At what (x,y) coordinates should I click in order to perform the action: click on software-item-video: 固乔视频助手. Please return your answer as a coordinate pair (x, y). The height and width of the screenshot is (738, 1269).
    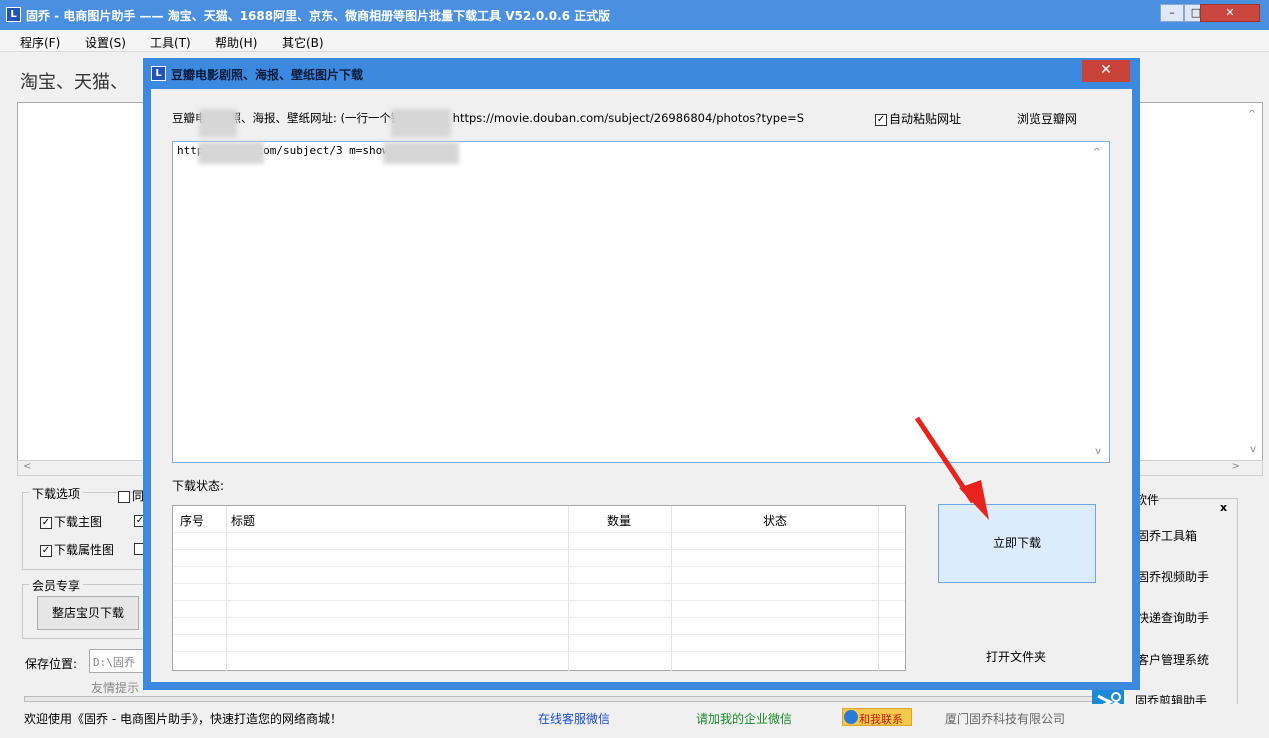
    Looking at the image, I should click on (1173, 576).